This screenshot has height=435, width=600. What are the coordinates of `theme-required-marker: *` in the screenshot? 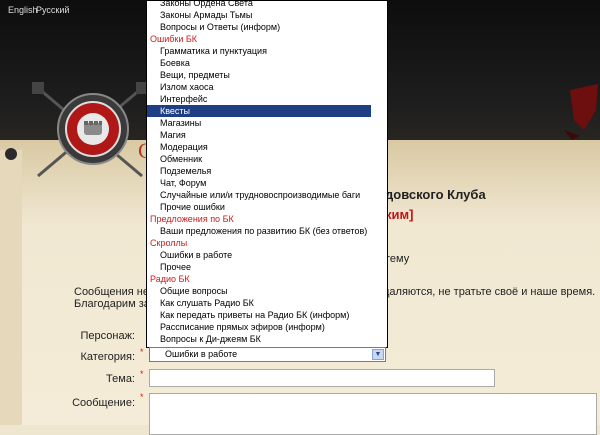 It's located at (142, 374).